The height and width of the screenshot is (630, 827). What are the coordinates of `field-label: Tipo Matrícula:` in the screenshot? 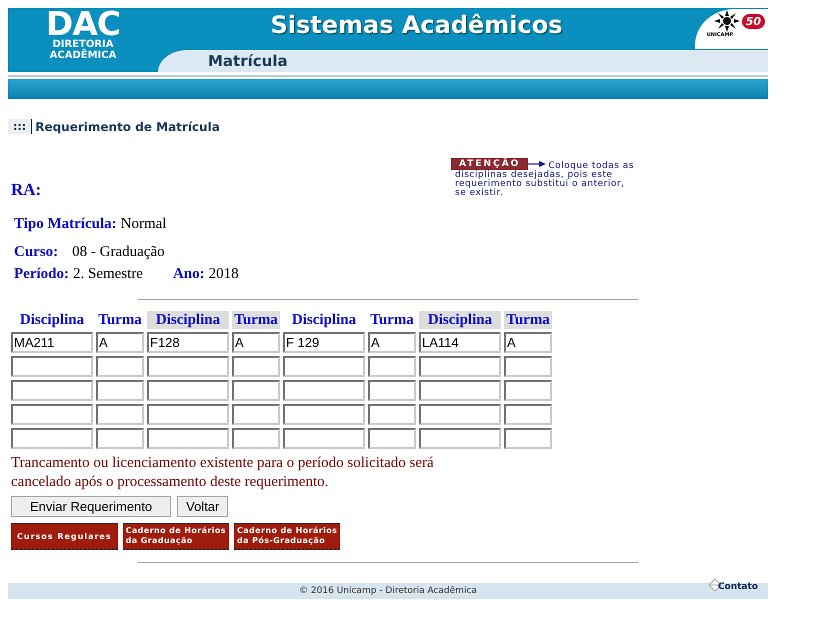 It's located at (65, 224).